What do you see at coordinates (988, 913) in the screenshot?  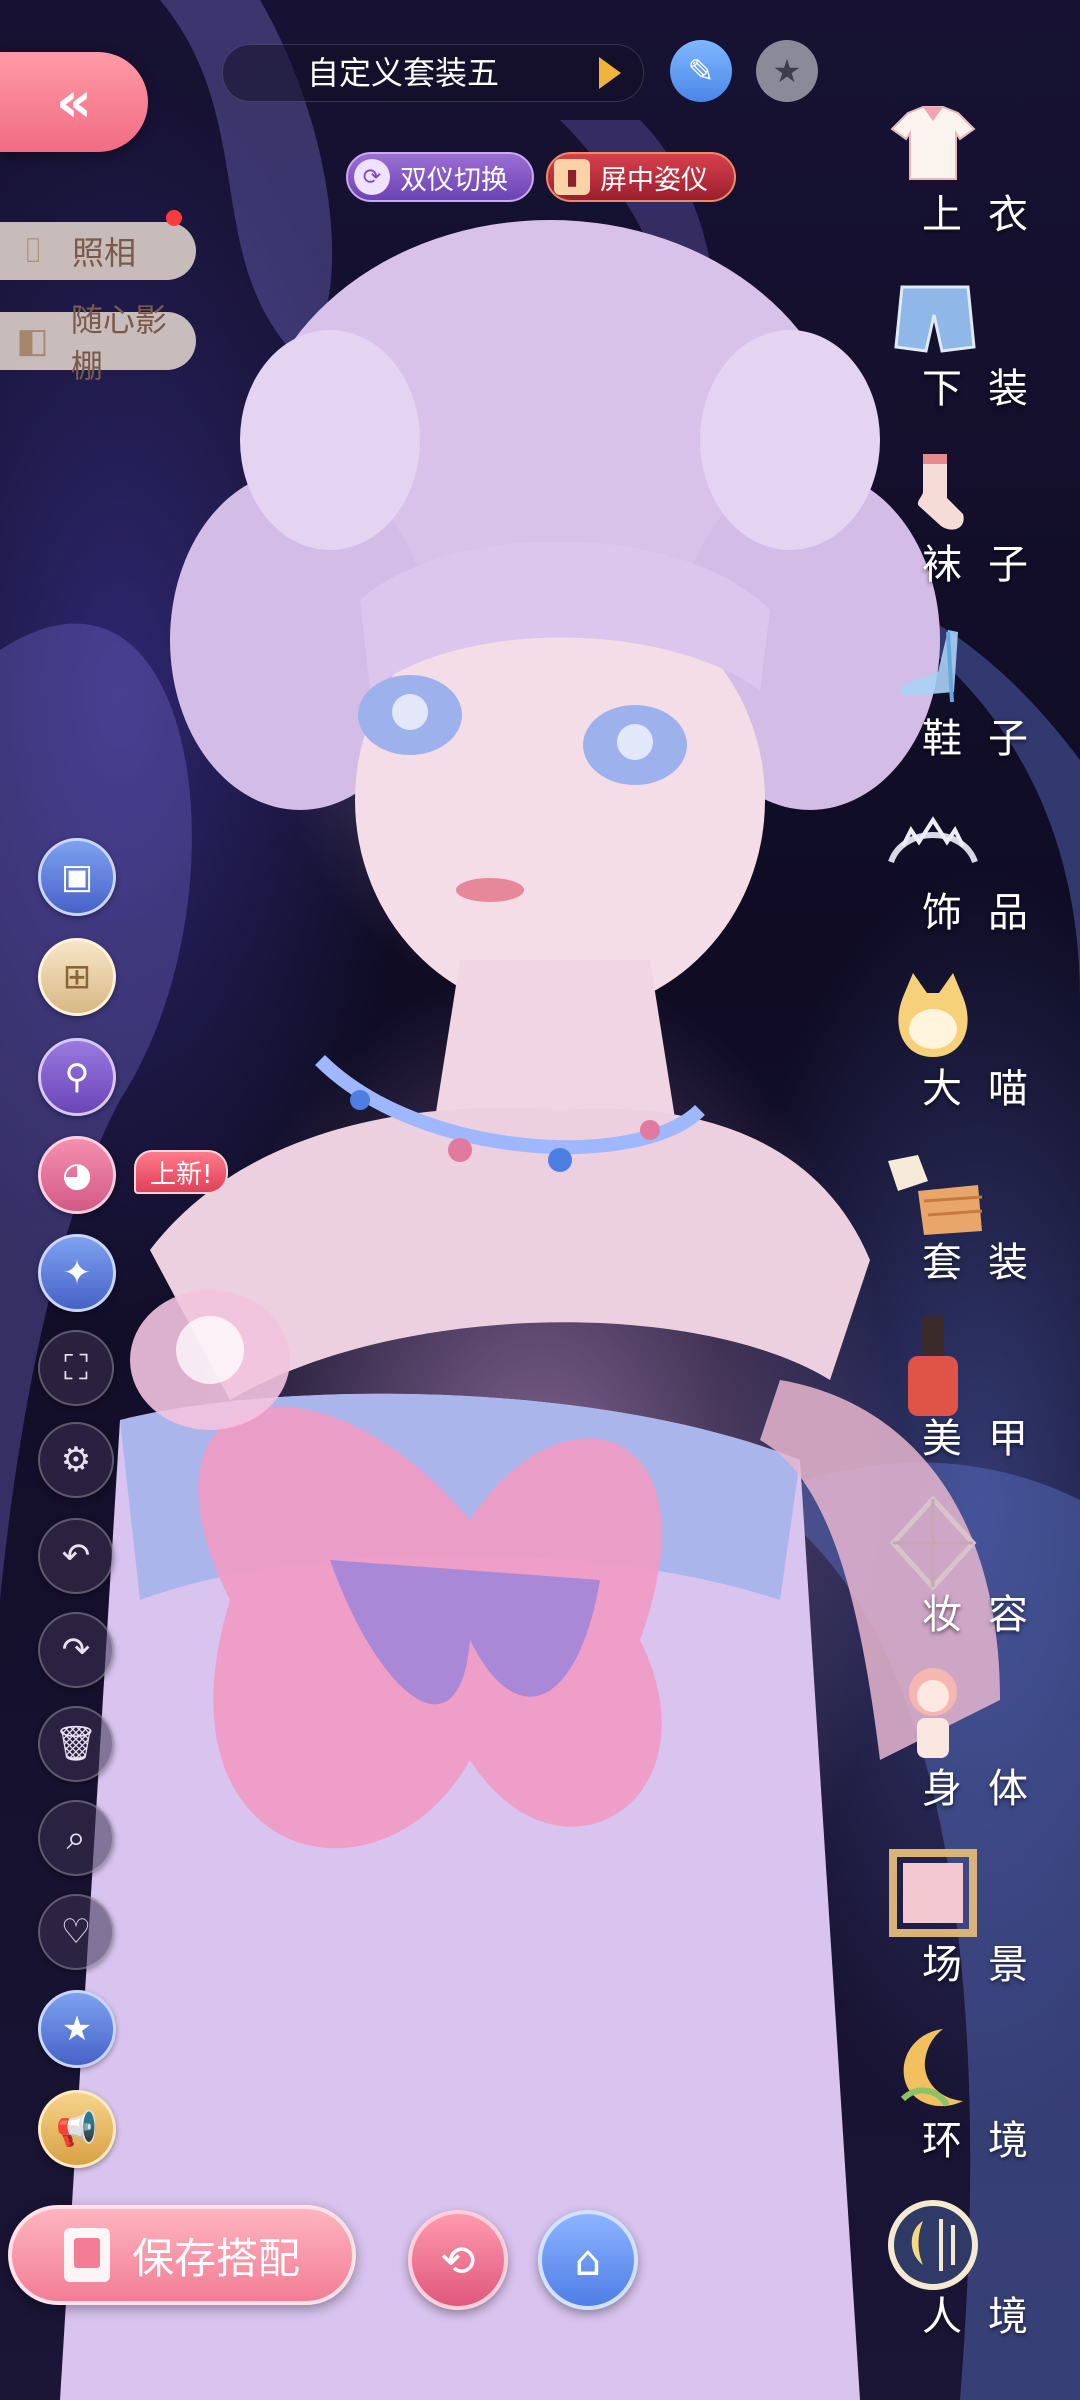 I see `category-label: 饰品` at bounding box center [988, 913].